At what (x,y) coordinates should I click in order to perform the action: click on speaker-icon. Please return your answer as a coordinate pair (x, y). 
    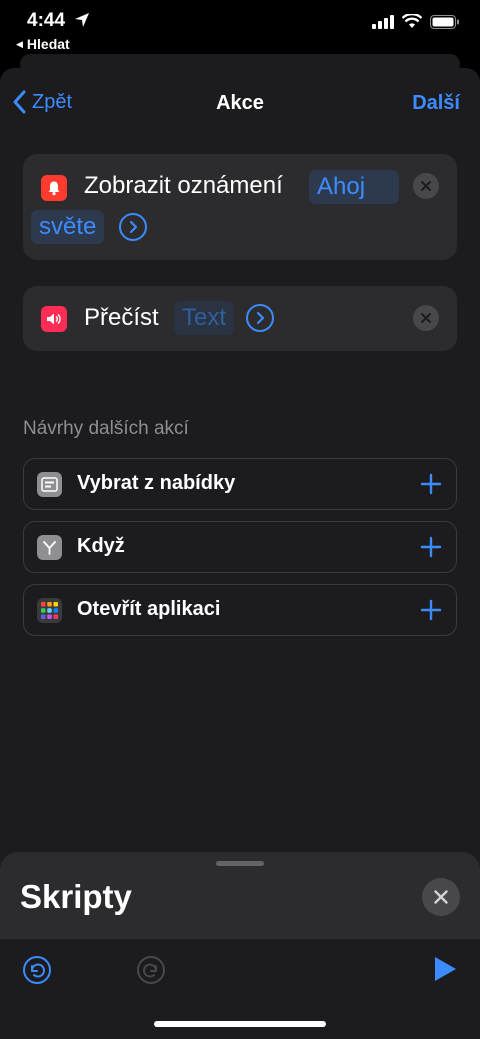
    Looking at the image, I should click on (54, 319).